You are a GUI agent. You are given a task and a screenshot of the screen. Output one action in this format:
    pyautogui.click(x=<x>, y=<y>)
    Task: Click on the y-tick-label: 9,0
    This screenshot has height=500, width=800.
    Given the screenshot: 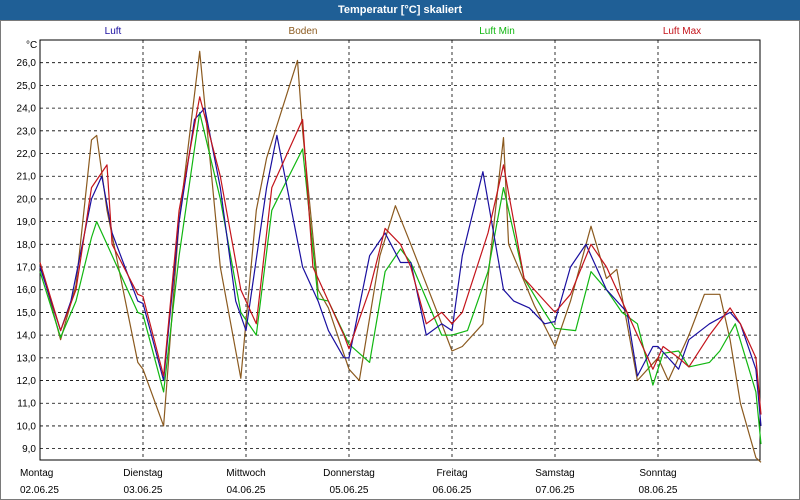 What is the action you would take?
    pyautogui.click(x=29, y=449)
    